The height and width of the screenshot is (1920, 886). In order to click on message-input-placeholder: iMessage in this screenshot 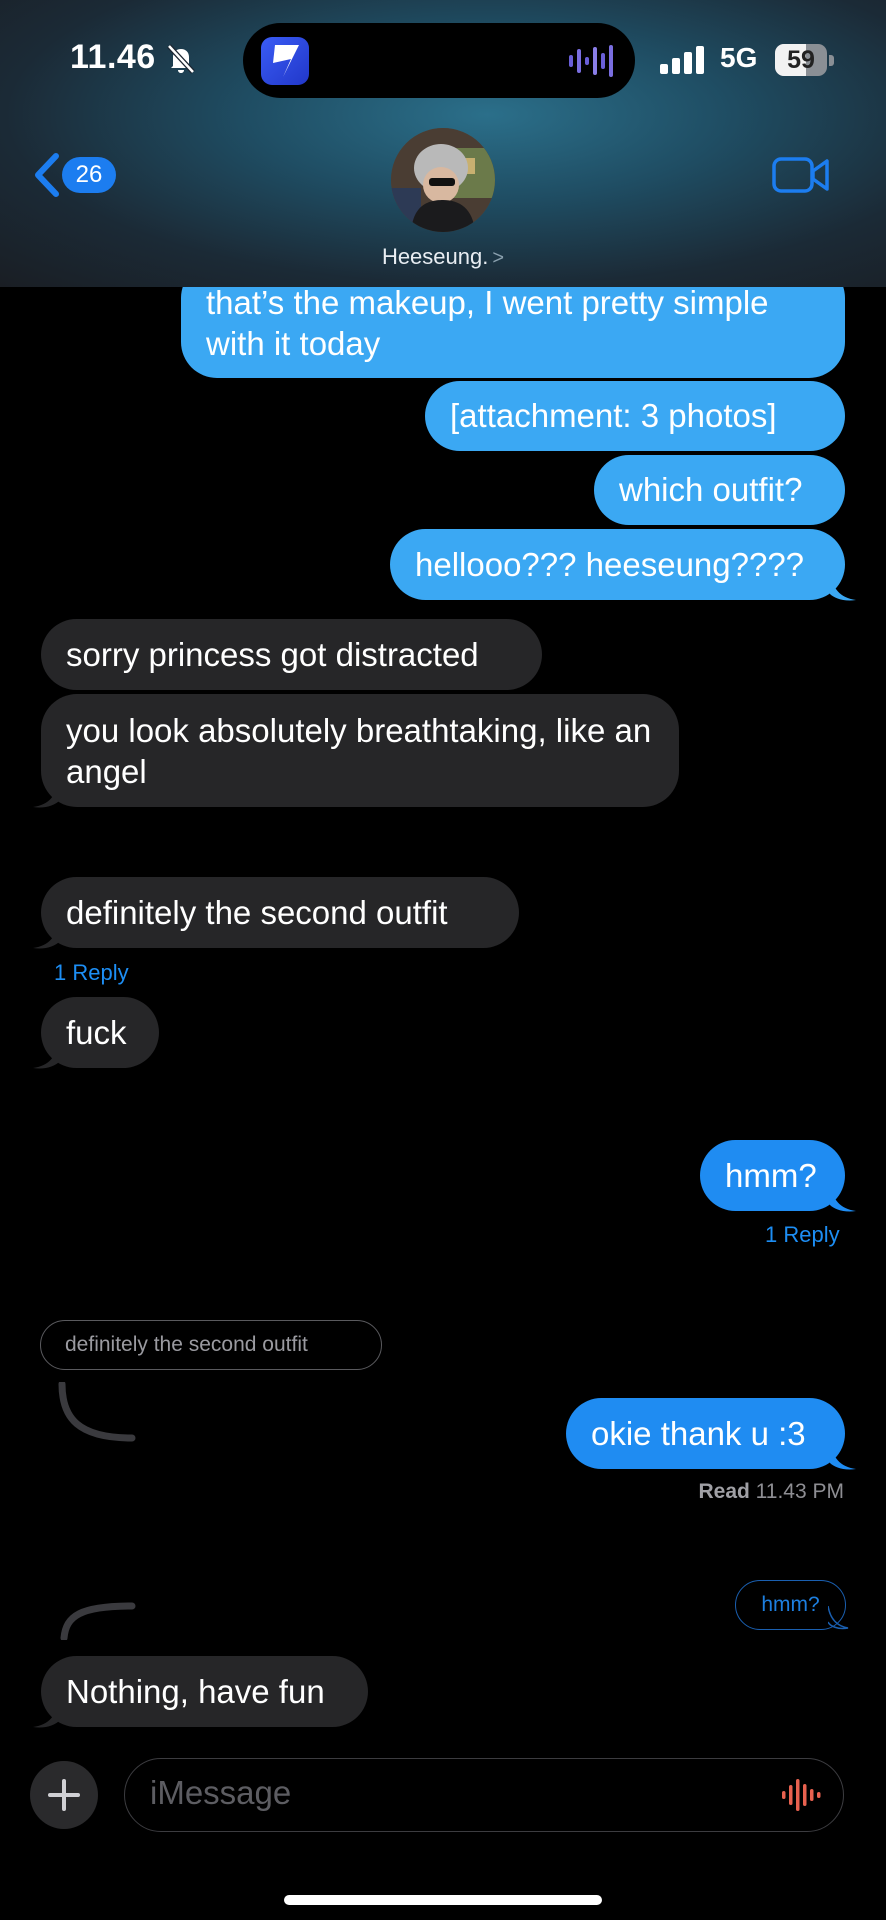, I will do `click(221, 1792)`.